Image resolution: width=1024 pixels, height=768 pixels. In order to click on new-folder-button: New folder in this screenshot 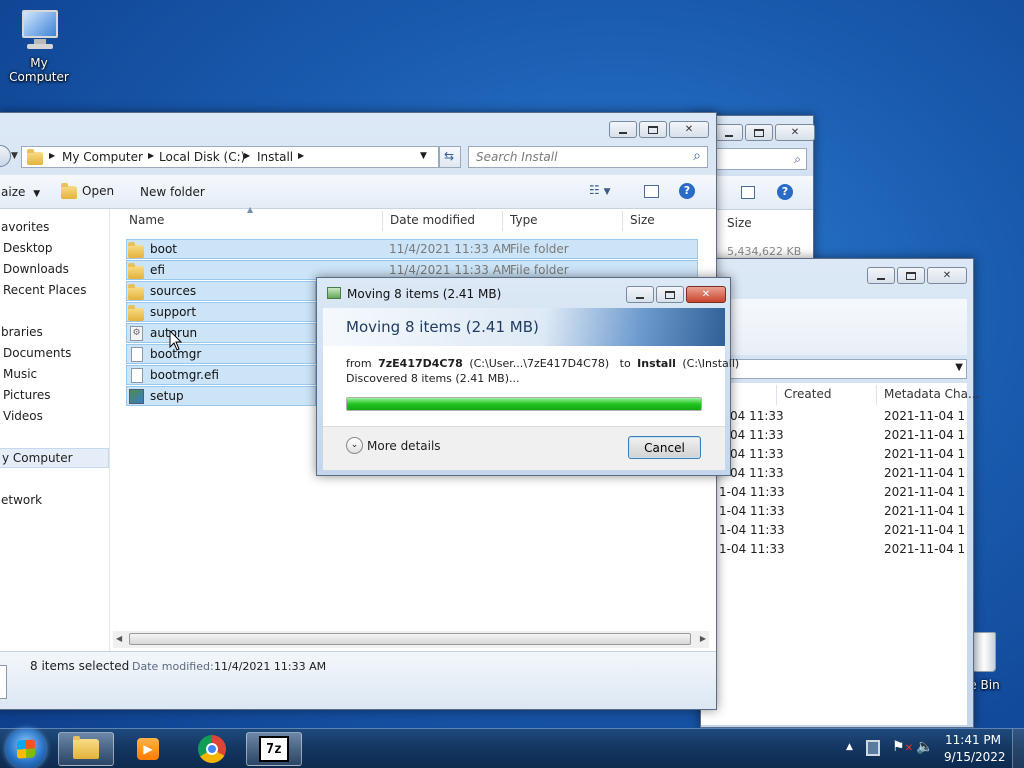, I will do `click(172, 192)`.